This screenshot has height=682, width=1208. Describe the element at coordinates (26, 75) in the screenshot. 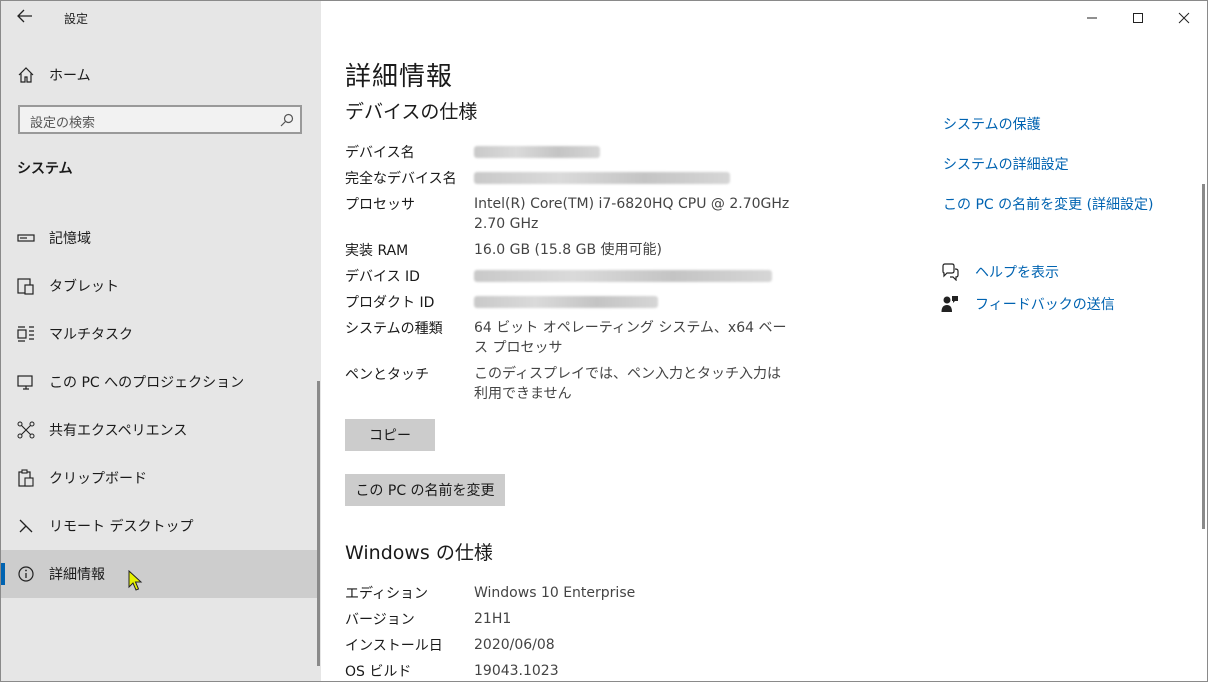

I see `home-icon` at that location.